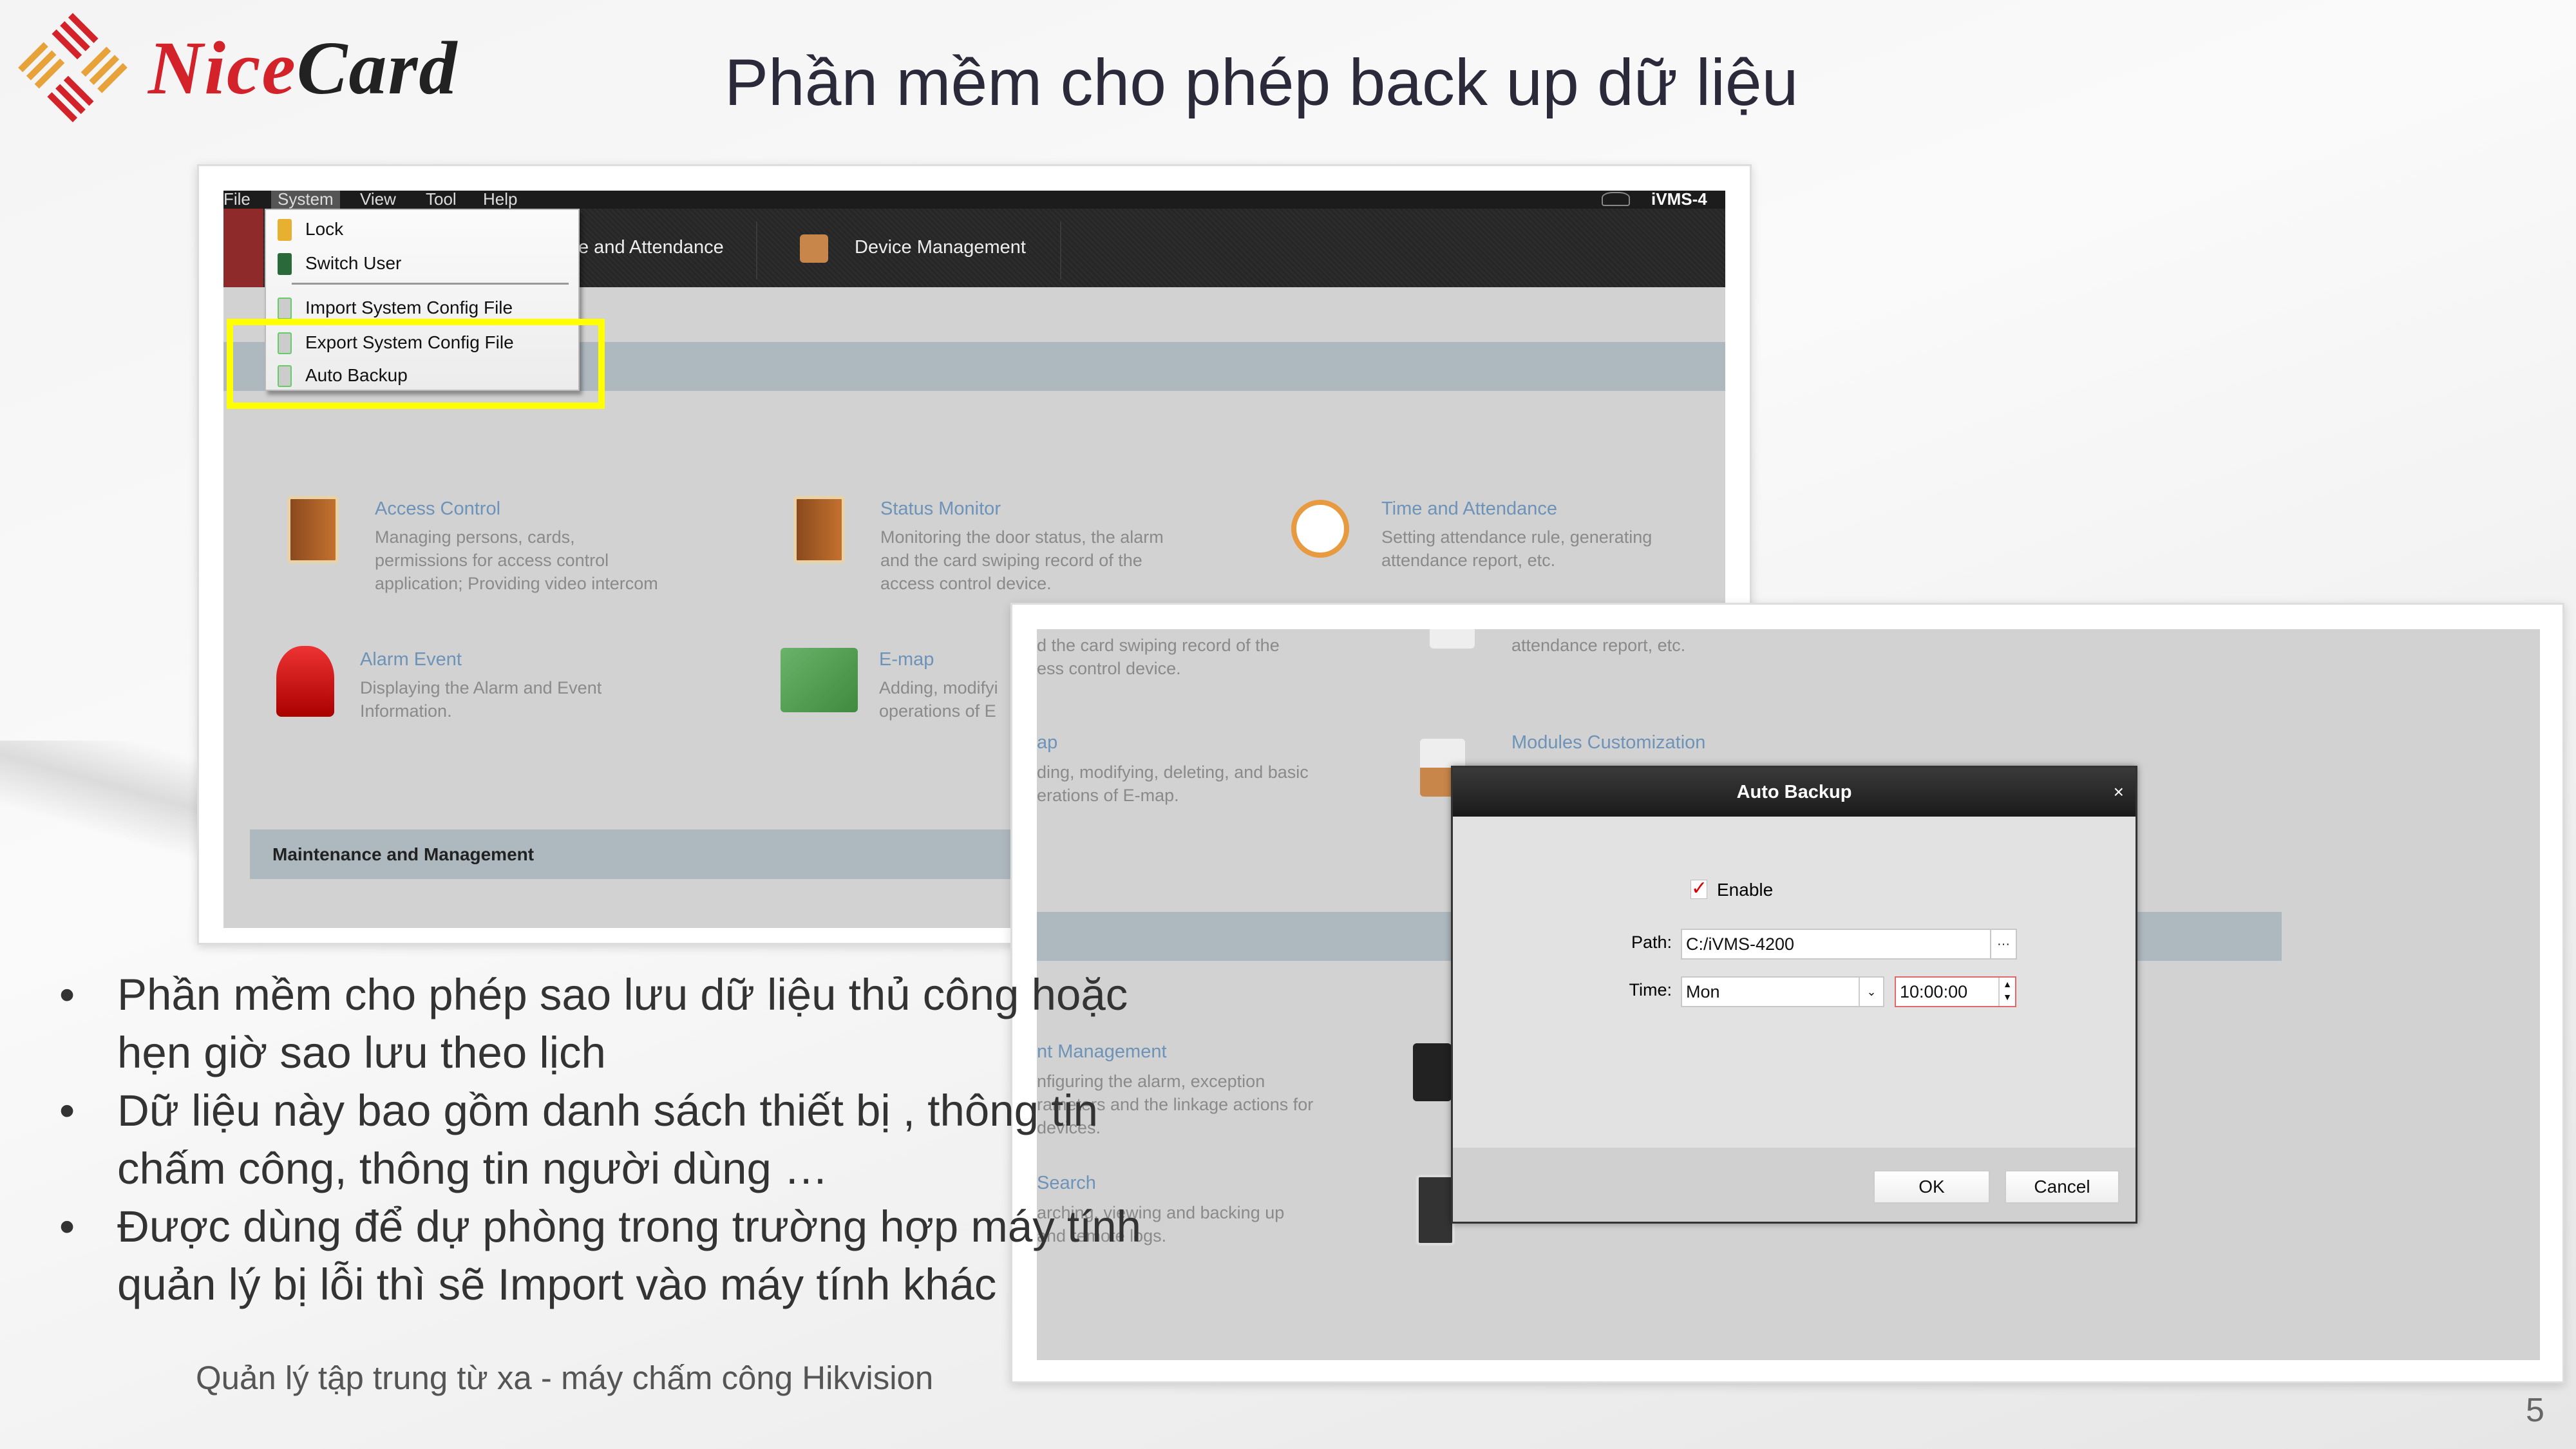  What do you see at coordinates (2004, 944) in the screenshot?
I see `browse-button: ···` at bounding box center [2004, 944].